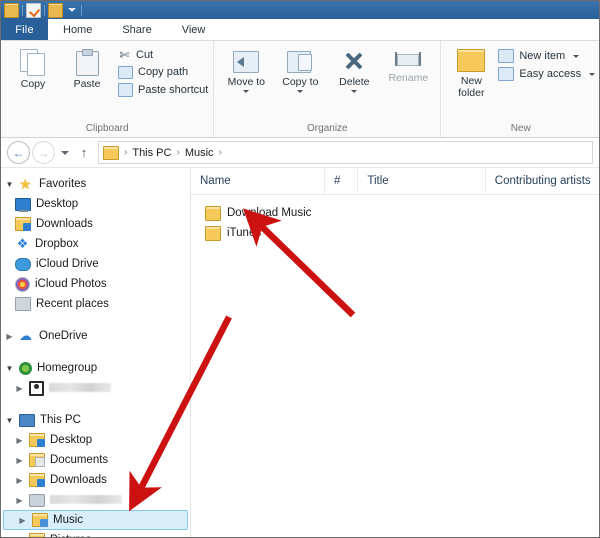 The width and height of the screenshot is (600, 538). I want to click on star-icon: ★, so click(25, 184).